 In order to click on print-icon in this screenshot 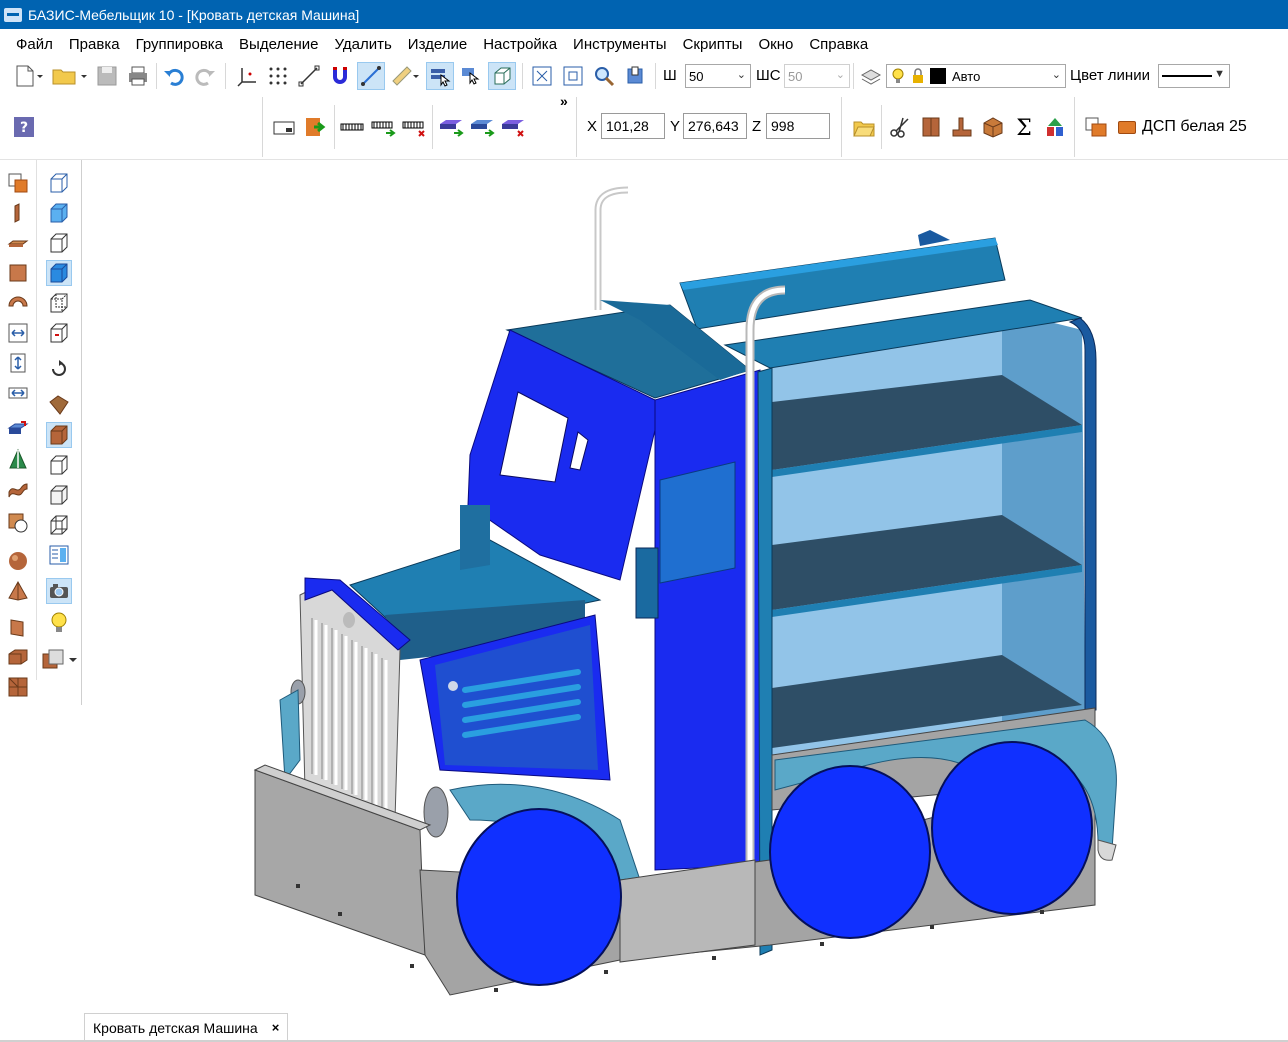, I will do `click(138, 76)`.